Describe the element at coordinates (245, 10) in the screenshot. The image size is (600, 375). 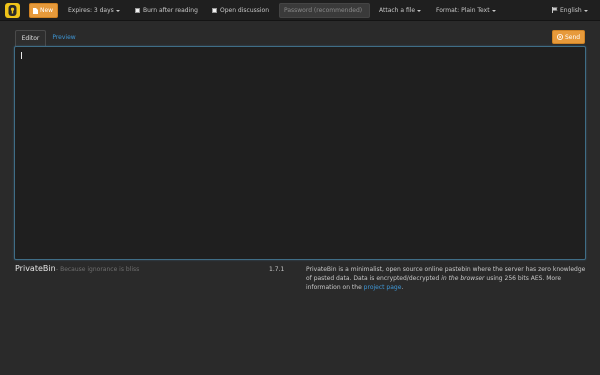
I see `open-discussion-label: Open discussion` at that location.